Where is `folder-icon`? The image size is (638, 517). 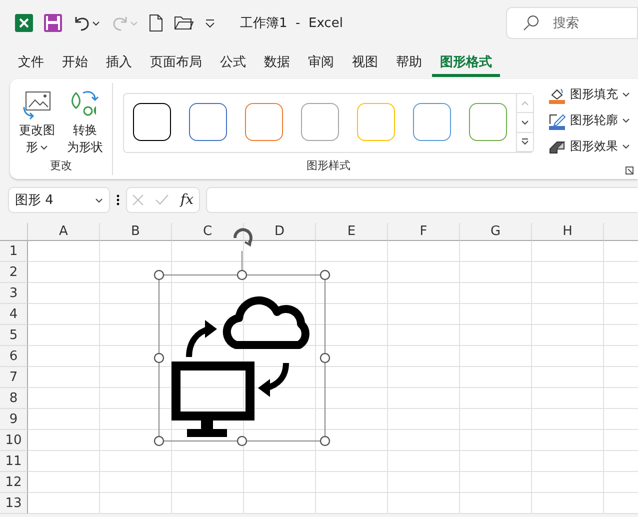 folder-icon is located at coordinates (184, 23).